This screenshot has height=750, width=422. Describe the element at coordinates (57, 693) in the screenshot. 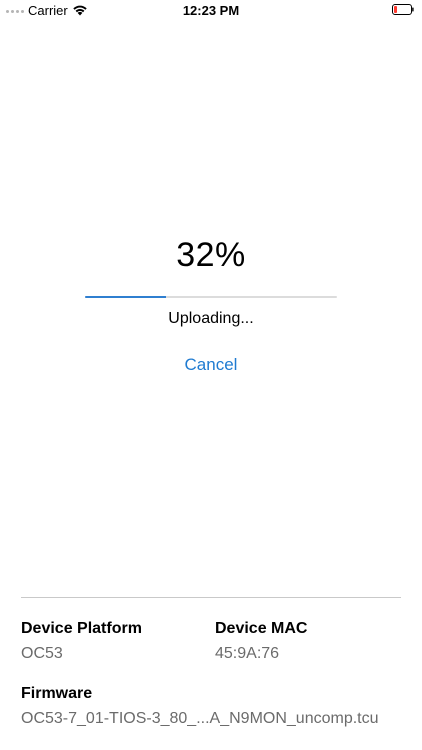

I see `firmware-label: Firmware` at that location.